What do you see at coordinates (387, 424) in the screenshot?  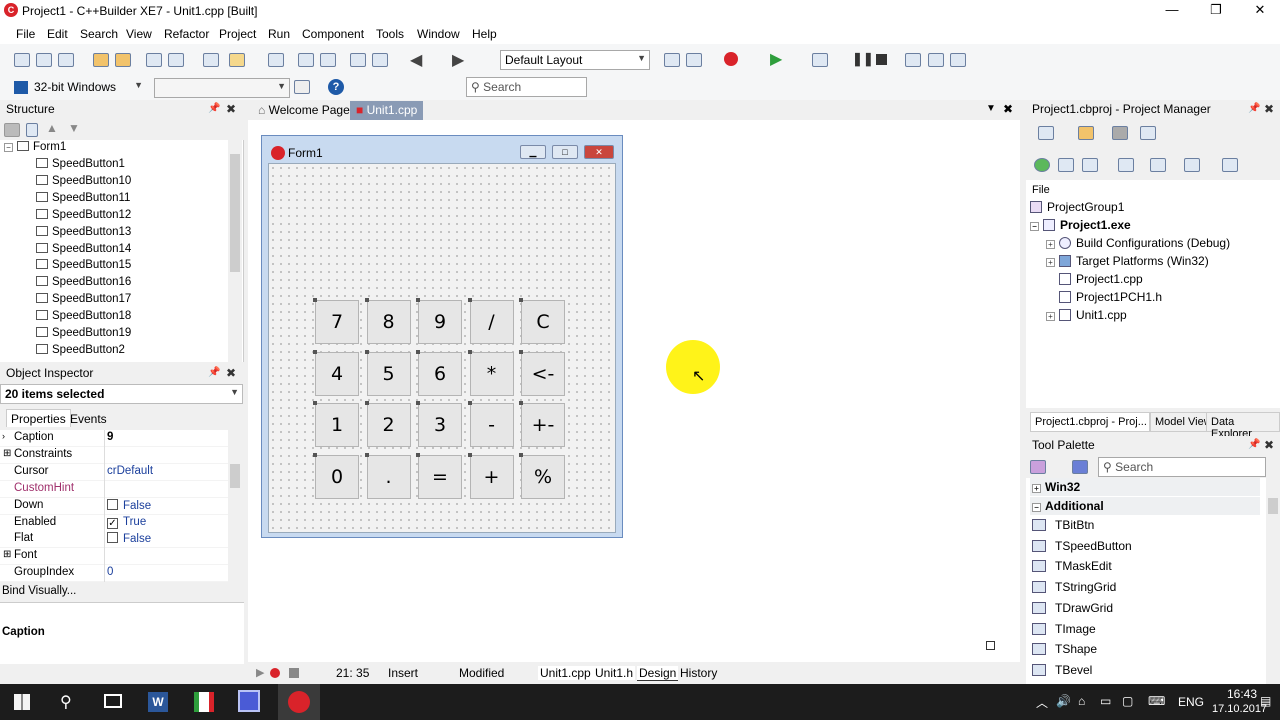 I see `calculator-button: 2` at bounding box center [387, 424].